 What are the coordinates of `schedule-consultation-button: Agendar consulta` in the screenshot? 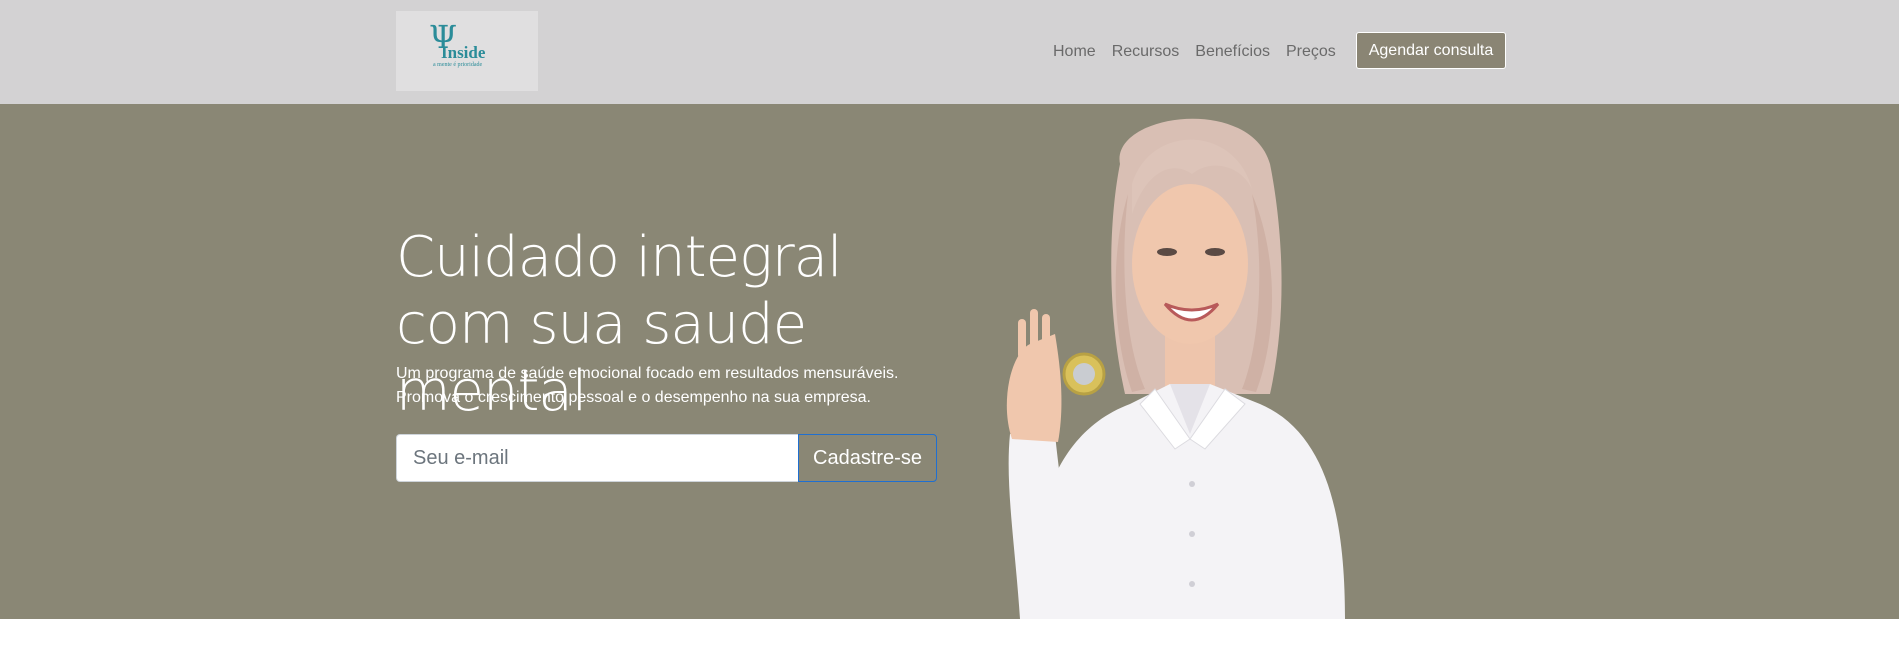 It's located at (1431, 50).